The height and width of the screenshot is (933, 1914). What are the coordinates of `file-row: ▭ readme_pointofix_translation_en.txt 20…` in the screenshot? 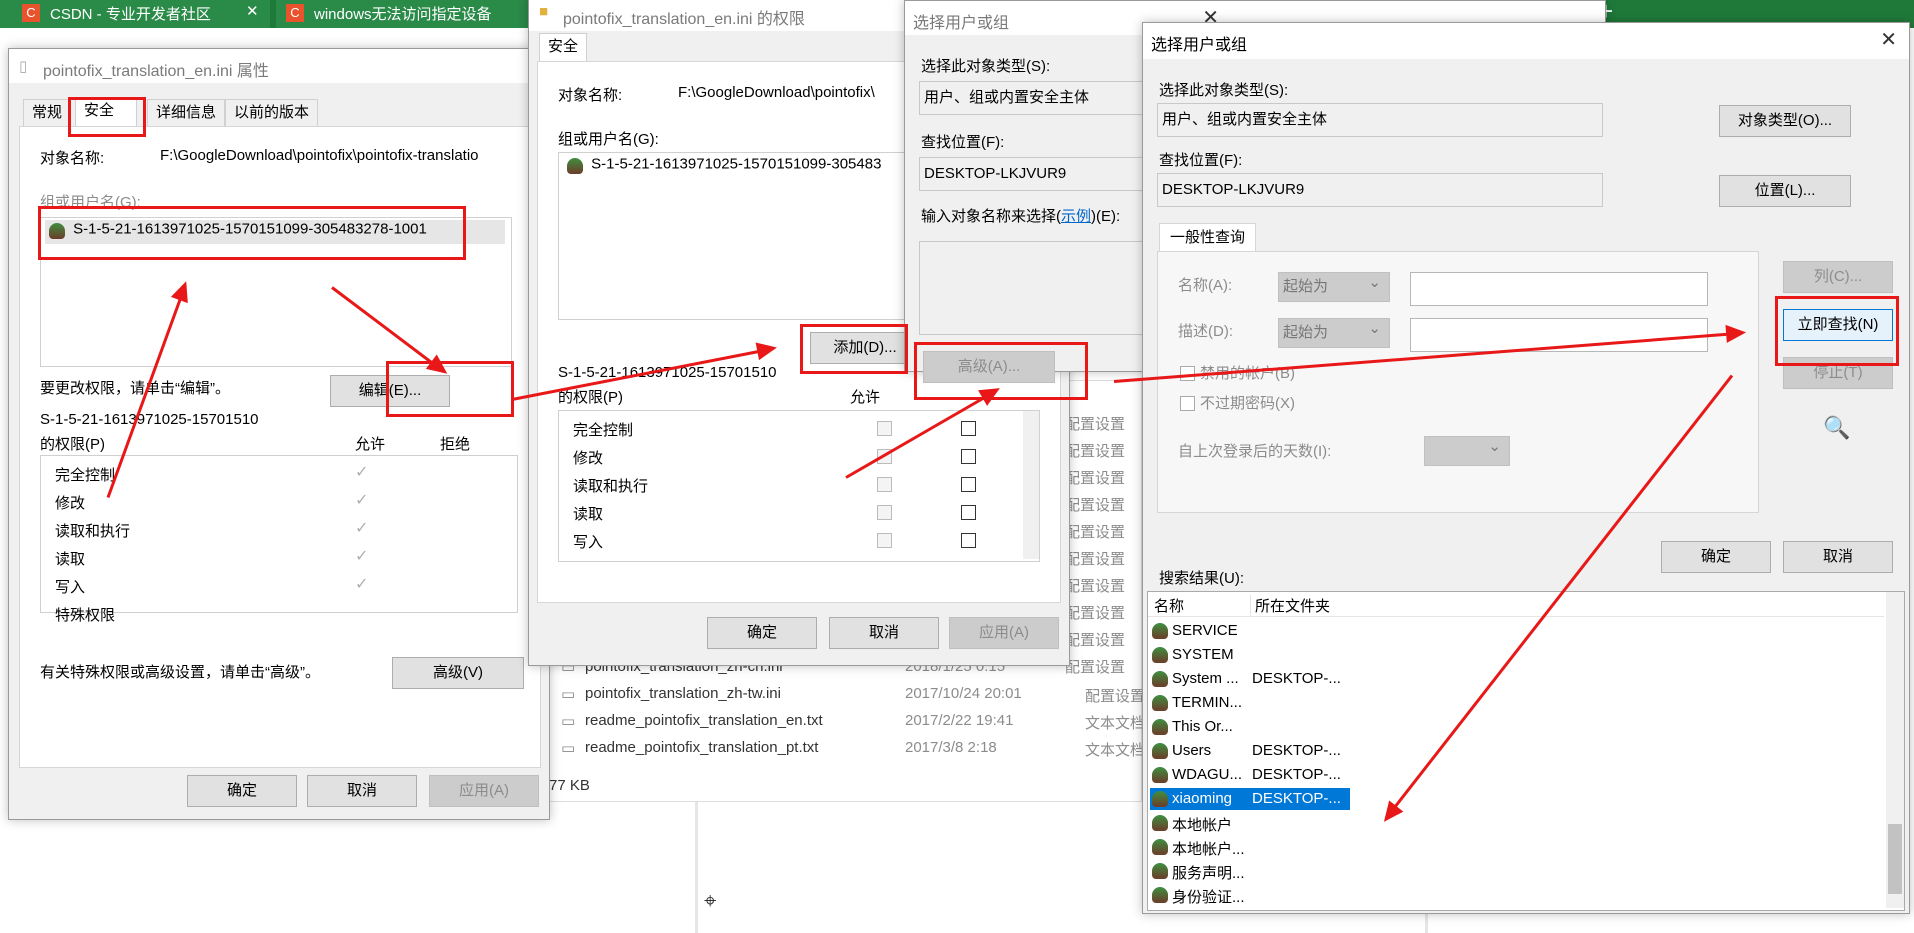 It's located at (853, 722).